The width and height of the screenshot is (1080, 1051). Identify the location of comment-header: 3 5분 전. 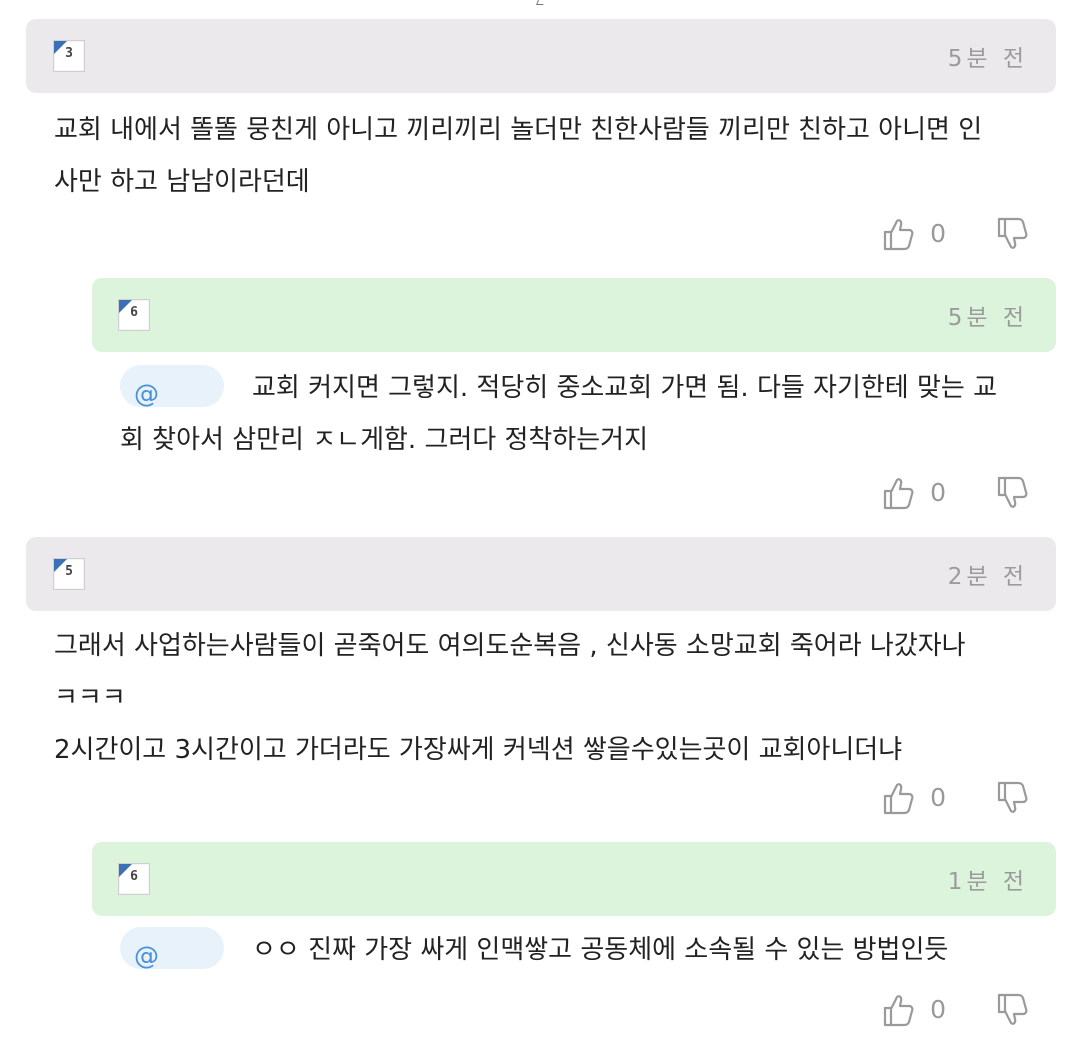
(541, 56).